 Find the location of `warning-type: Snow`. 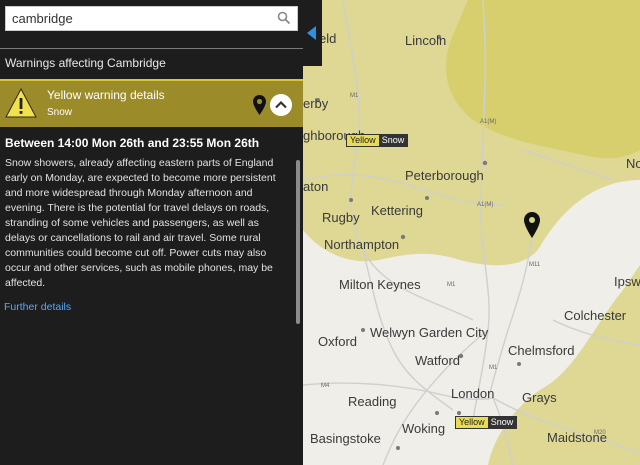

warning-type: Snow is located at coordinates (60, 112).